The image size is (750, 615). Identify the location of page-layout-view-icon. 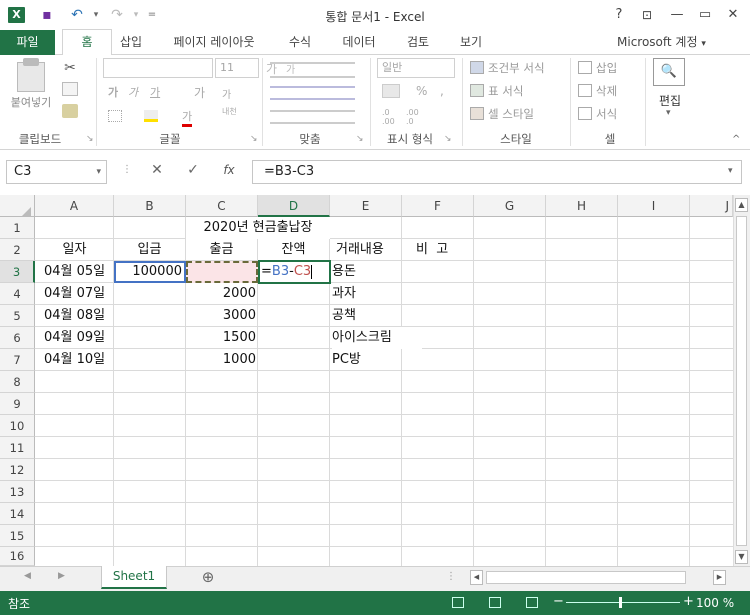
(495, 602).